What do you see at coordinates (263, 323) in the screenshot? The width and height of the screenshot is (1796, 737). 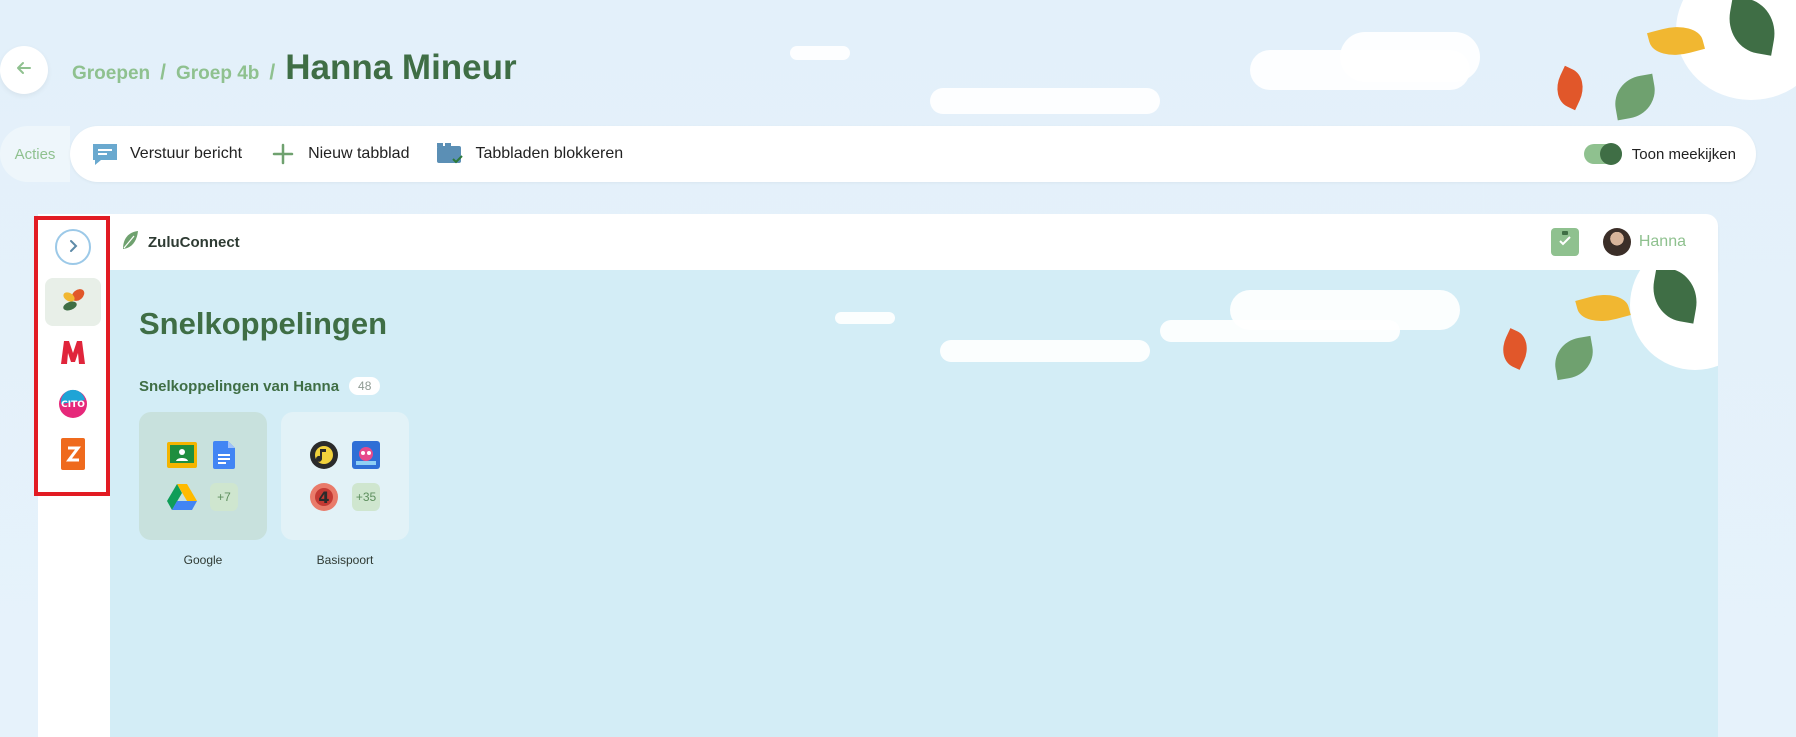 I see `shortcuts-title: Snelkoppelingen` at bounding box center [263, 323].